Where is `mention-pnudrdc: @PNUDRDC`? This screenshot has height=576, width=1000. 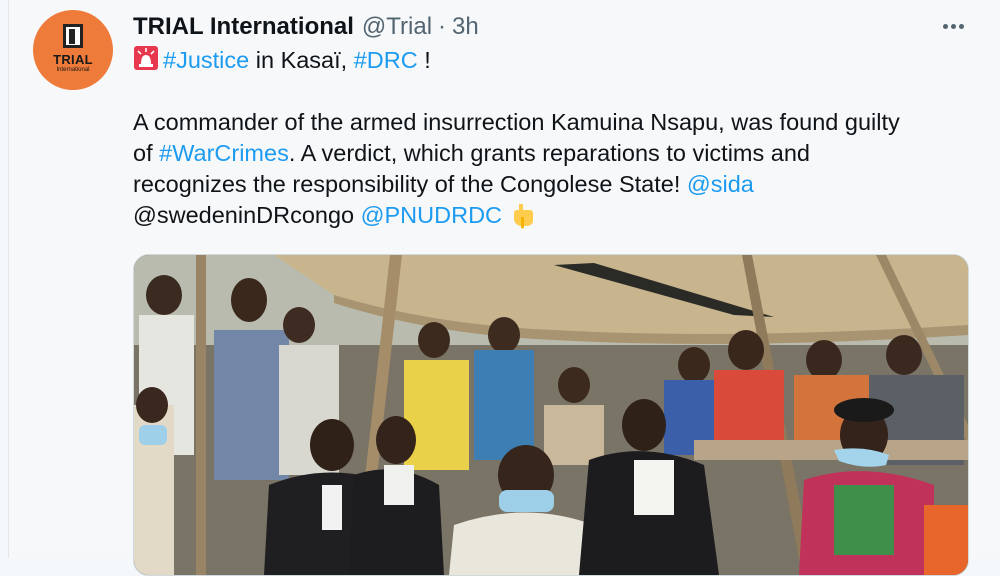
mention-pnudrdc: @PNUDRDC is located at coordinates (431, 215).